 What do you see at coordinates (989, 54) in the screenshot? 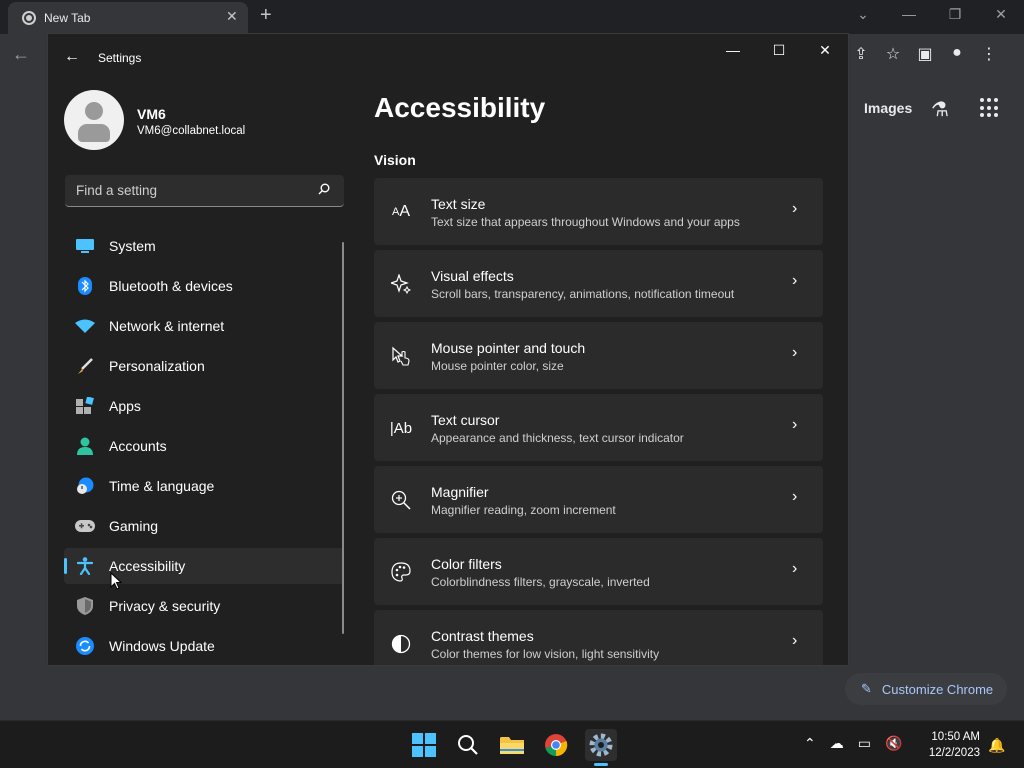
I see `menu-dots-icon: ⋮` at bounding box center [989, 54].